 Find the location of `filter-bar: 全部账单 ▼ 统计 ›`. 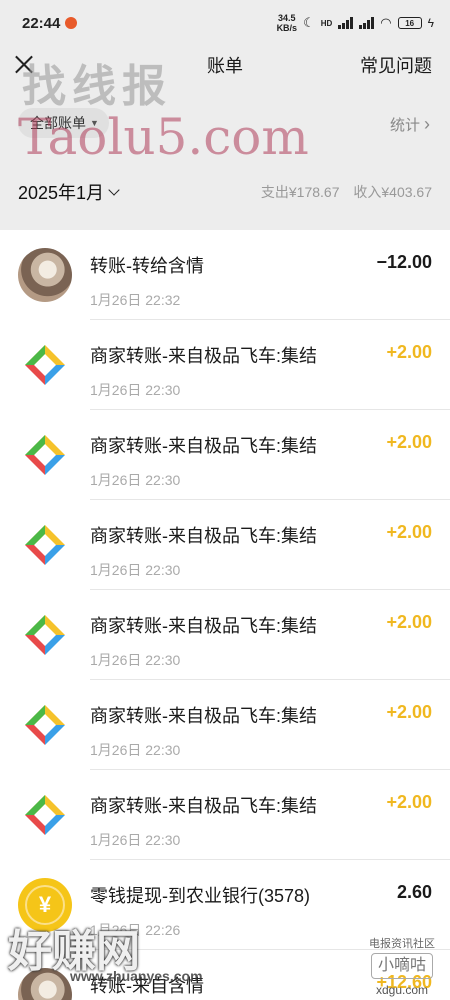

filter-bar: 全部账单 ▼ 统计 › is located at coordinates (225, 119).